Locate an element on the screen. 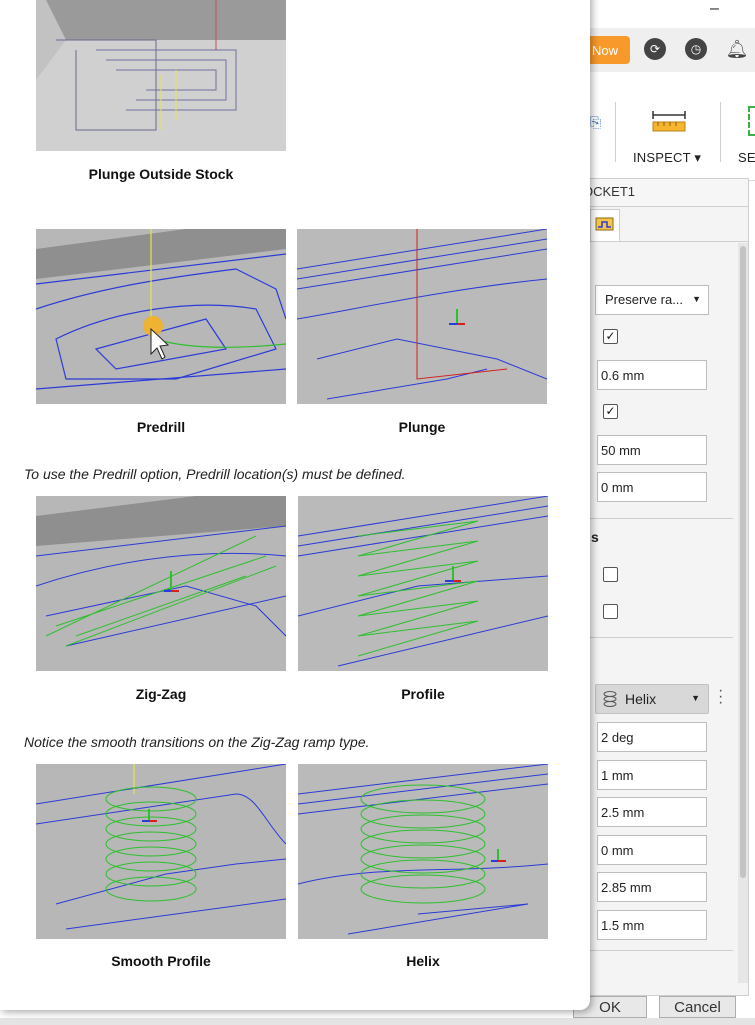 Image resolution: width=755 pixels, height=1025 pixels. now-button: Now is located at coordinates (610, 50).